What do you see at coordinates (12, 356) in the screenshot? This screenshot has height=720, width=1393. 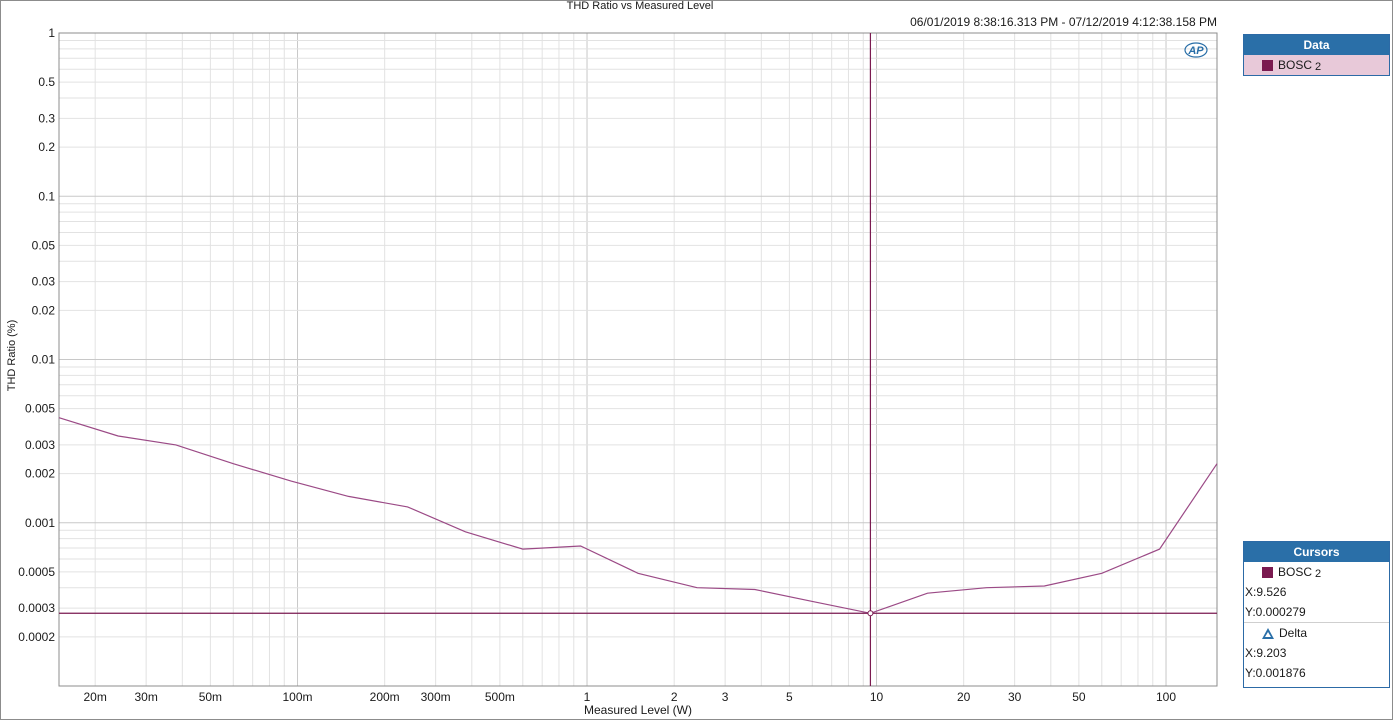 I see `y-axis-label: THD Ratio (%)` at bounding box center [12, 356].